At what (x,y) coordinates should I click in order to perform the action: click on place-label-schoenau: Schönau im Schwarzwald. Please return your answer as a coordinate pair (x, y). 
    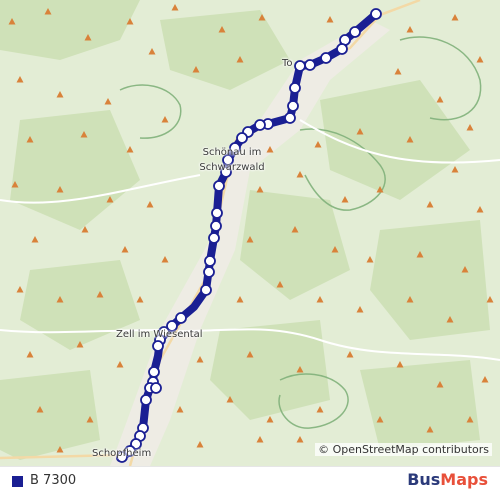
    Looking at the image, I should click on (232, 160).